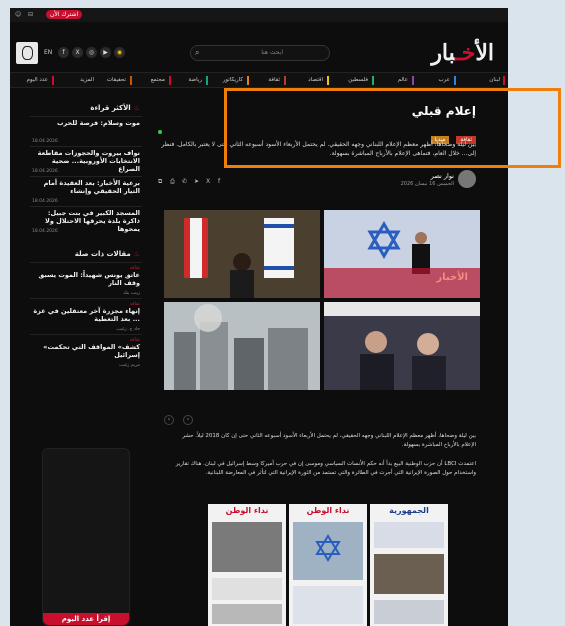 The image size is (565, 626). I want to click on officials-illustration, so click(402, 346).